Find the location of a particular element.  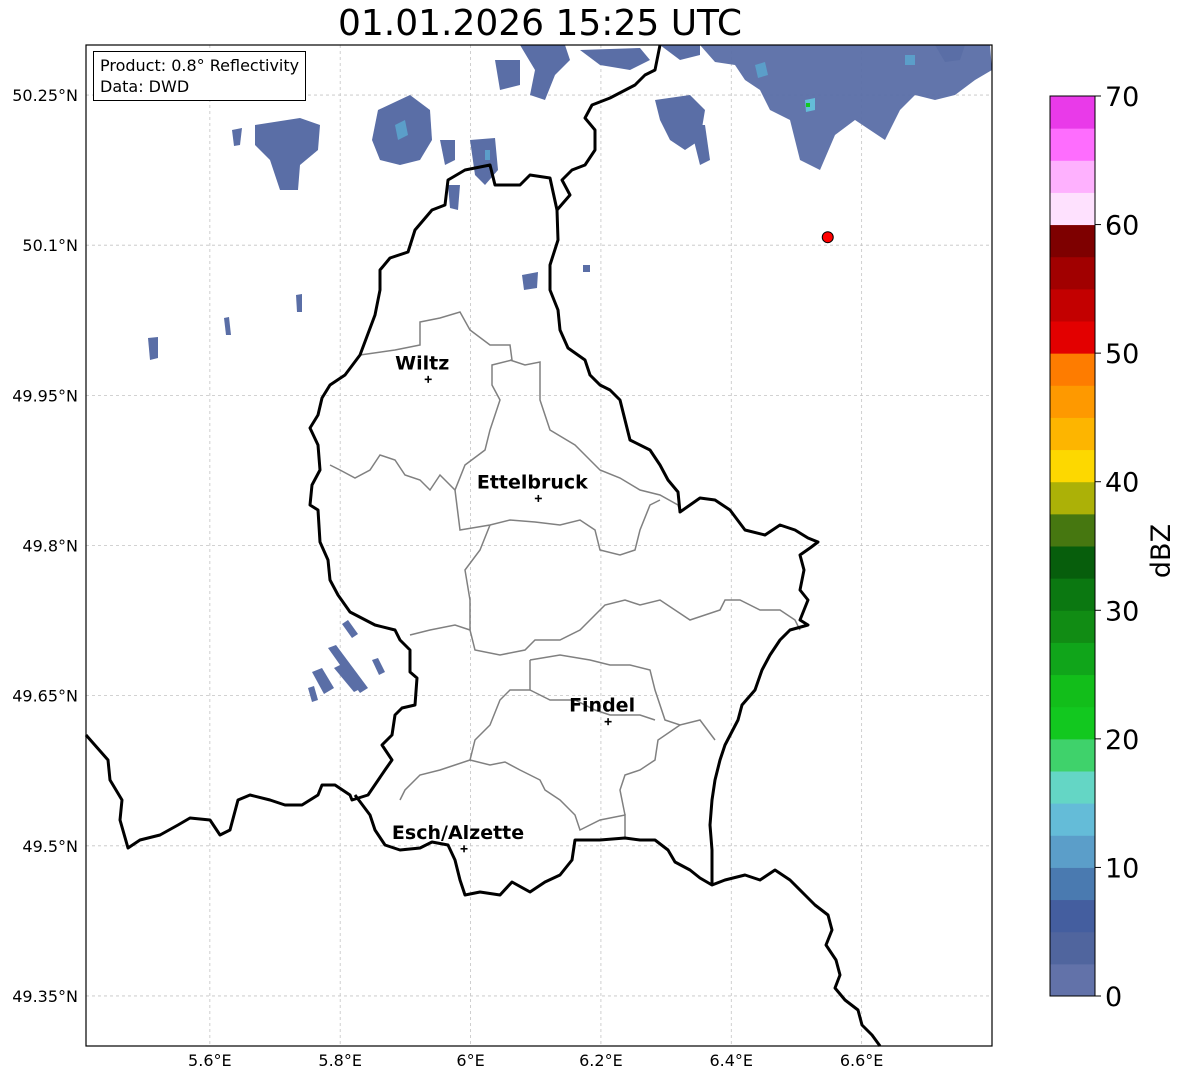

lon-tick-label: 6.6°E is located at coordinates (862, 1060).